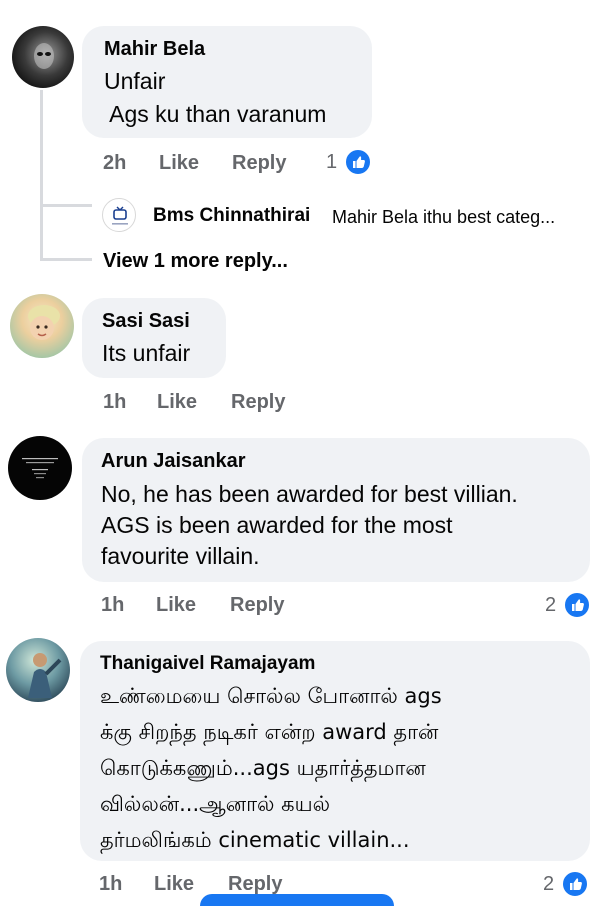 This screenshot has height=906, width=600. I want to click on comment-text-line: Its unfair, so click(146, 353).